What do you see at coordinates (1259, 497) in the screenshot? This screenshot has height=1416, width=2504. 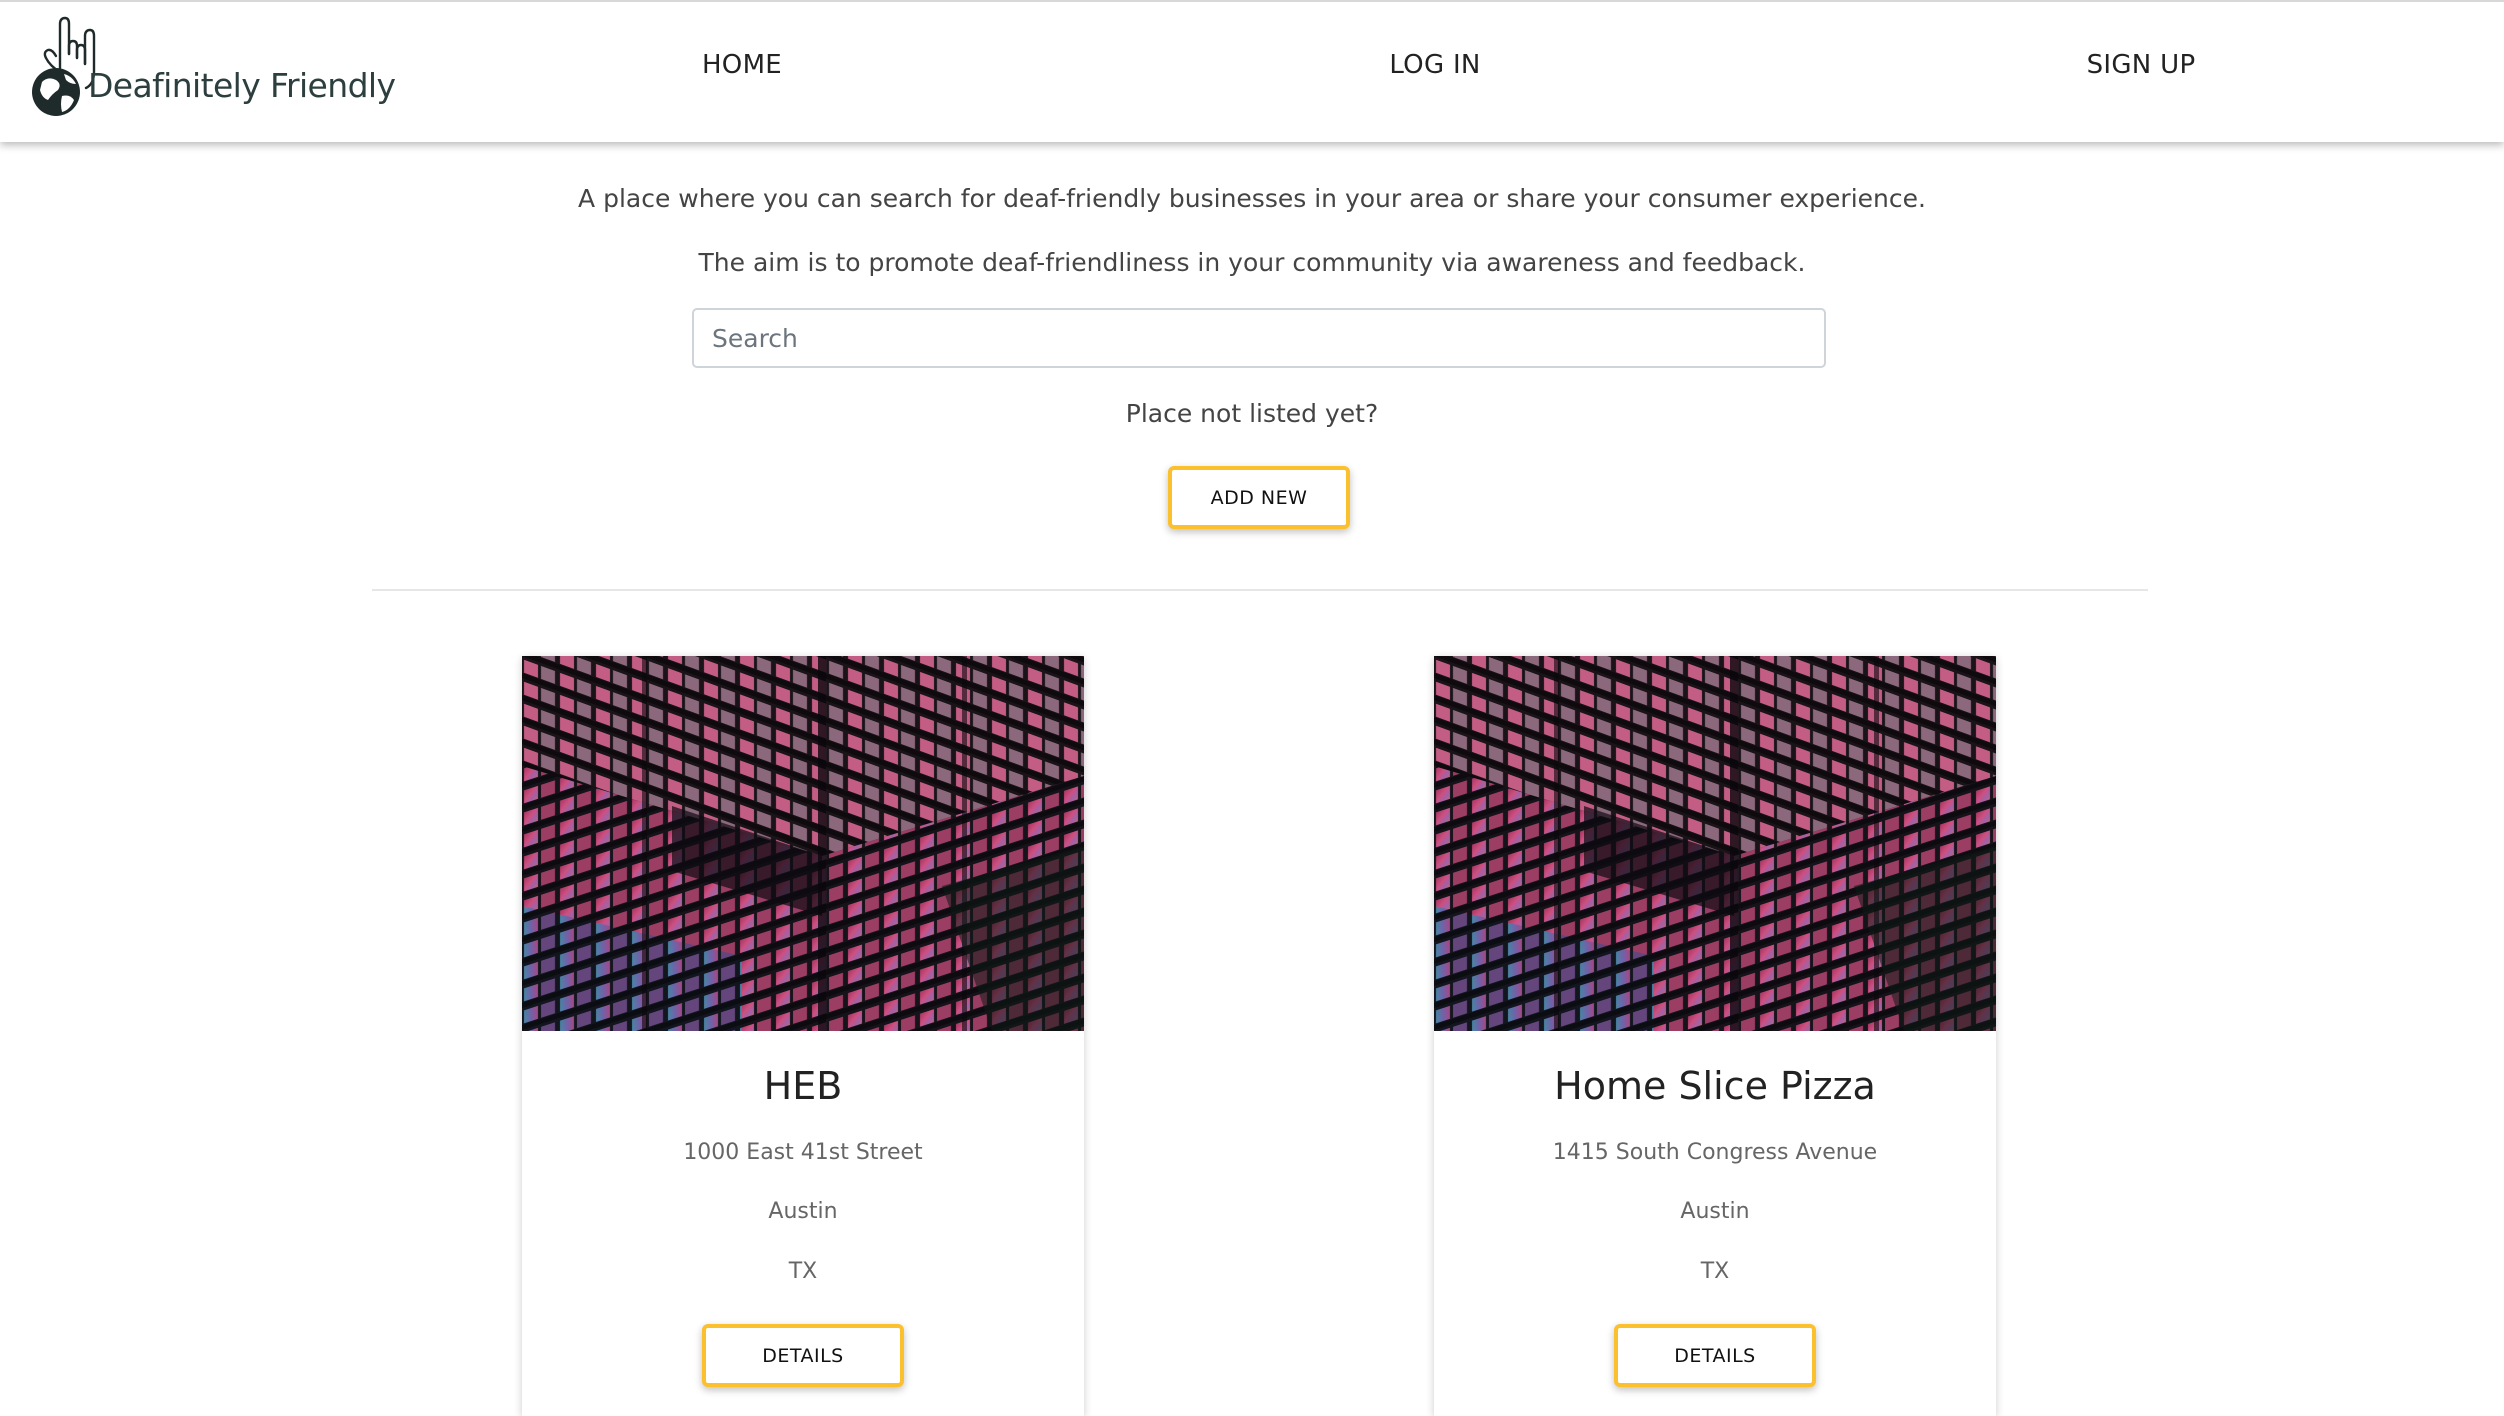 I see `add-new-button: ADD NEW` at bounding box center [1259, 497].